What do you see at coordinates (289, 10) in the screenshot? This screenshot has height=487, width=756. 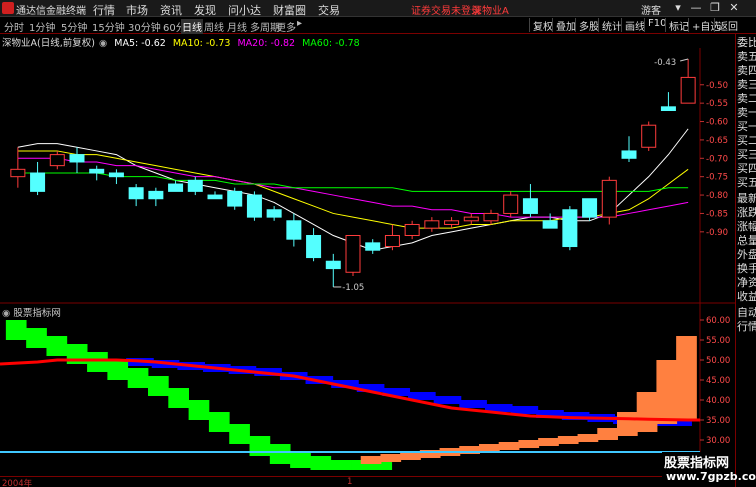 I see `menu-wealth-circle: 财富圈` at bounding box center [289, 10].